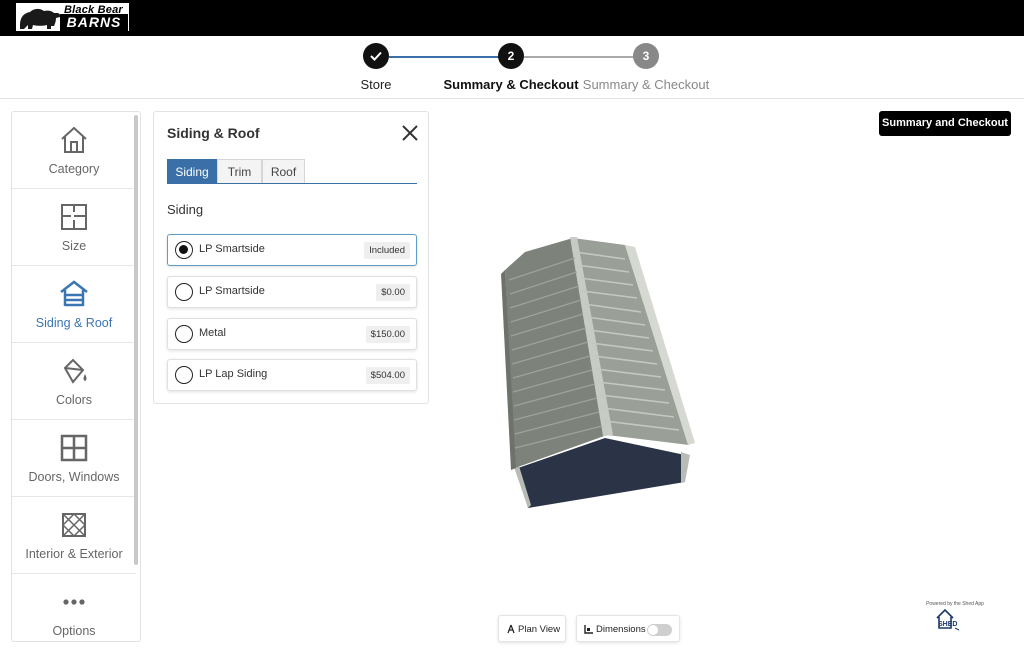 Image resolution: width=1024 pixels, height=656 pixels. Describe the element at coordinates (74, 139) in the screenshot. I see `house-icon` at that location.